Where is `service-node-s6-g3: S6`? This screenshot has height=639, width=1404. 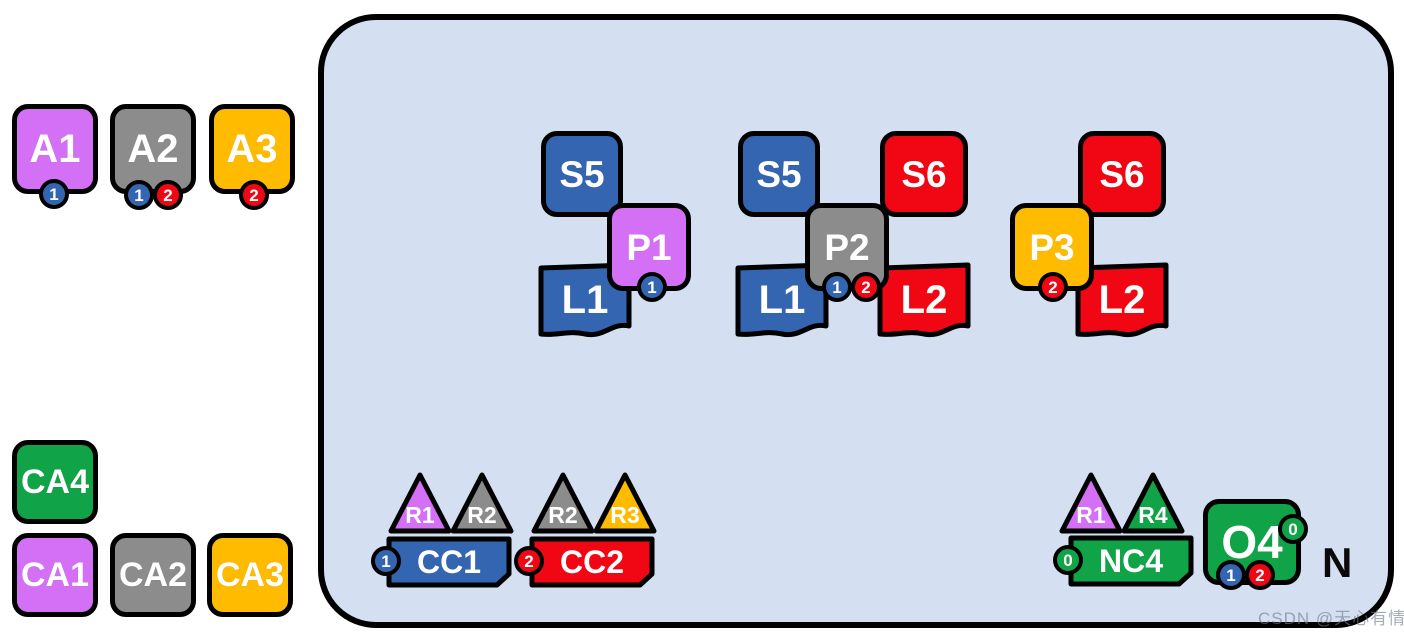 service-node-s6-g3: S6 is located at coordinates (1122, 174).